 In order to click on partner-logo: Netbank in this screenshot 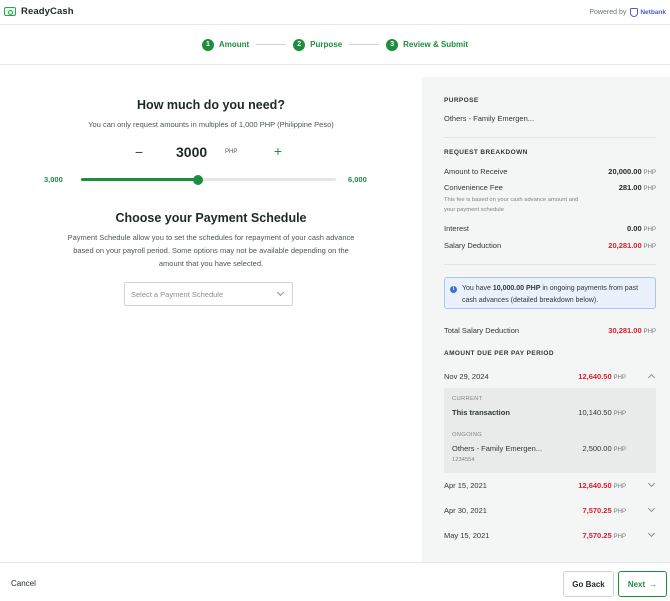, I will do `click(648, 12)`.